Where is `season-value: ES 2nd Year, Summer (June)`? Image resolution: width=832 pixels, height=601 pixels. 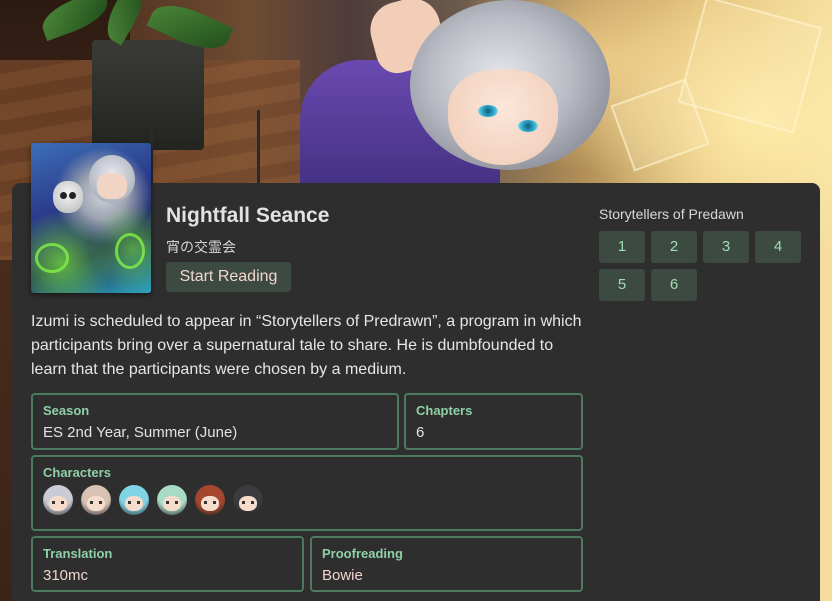 season-value: ES 2nd Year, Summer (June) is located at coordinates (140, 432).